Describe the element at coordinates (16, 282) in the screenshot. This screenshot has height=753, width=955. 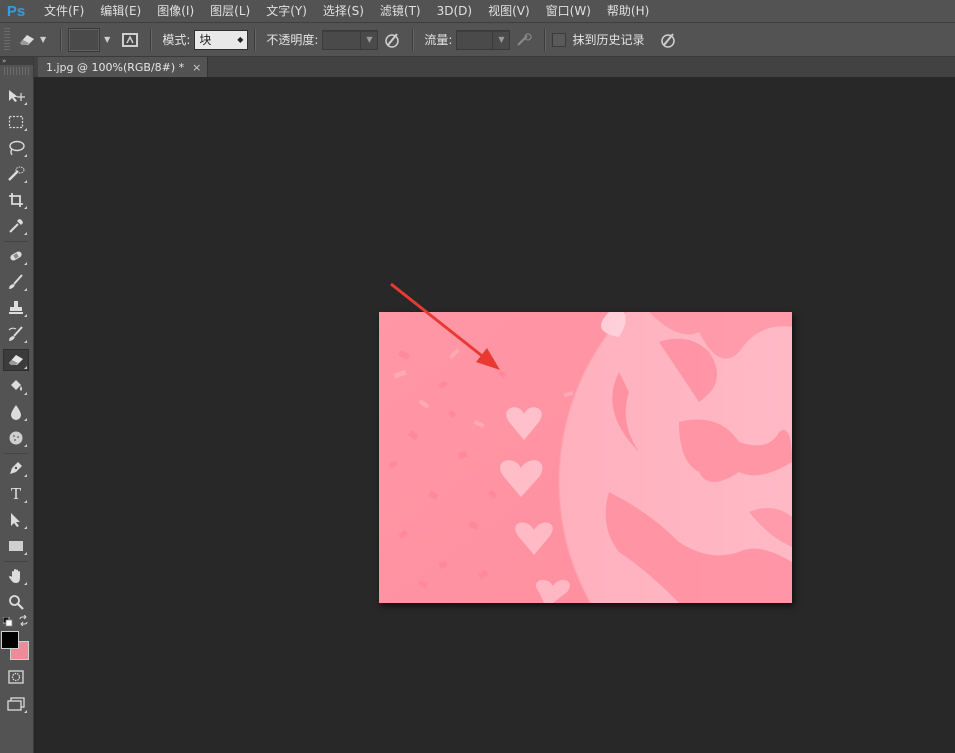
I see `brush-tool` at that location.